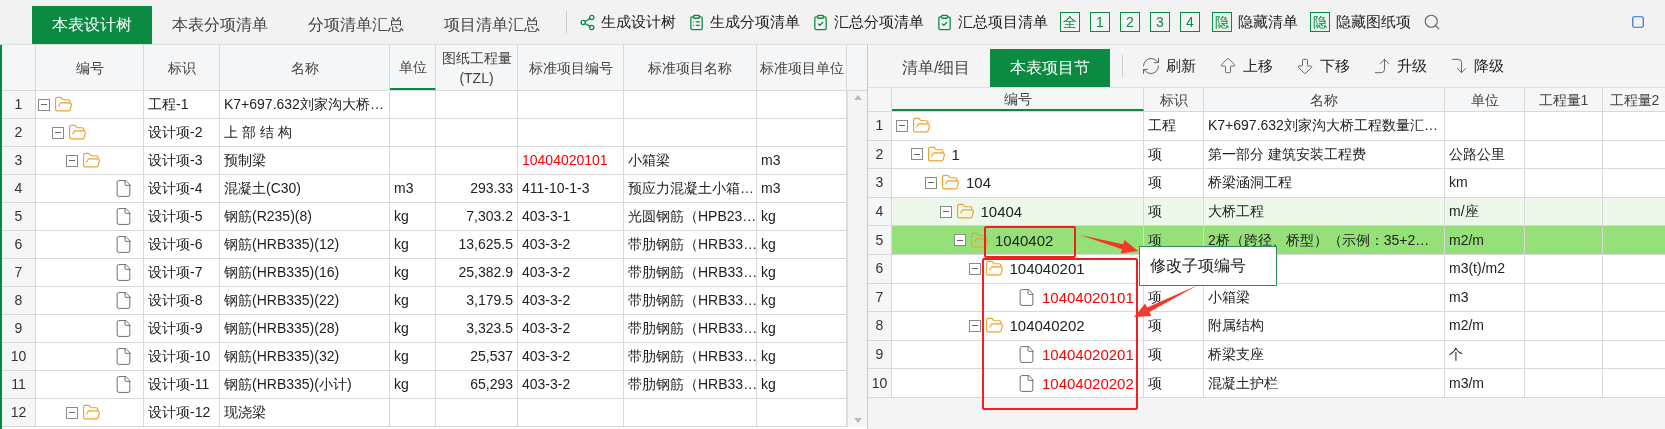 The image size is (1665, 429). What do you see at coordinates (1070, 22) in the screenshot?
I see `level-button: 全` at bounding box center [1070, 22].